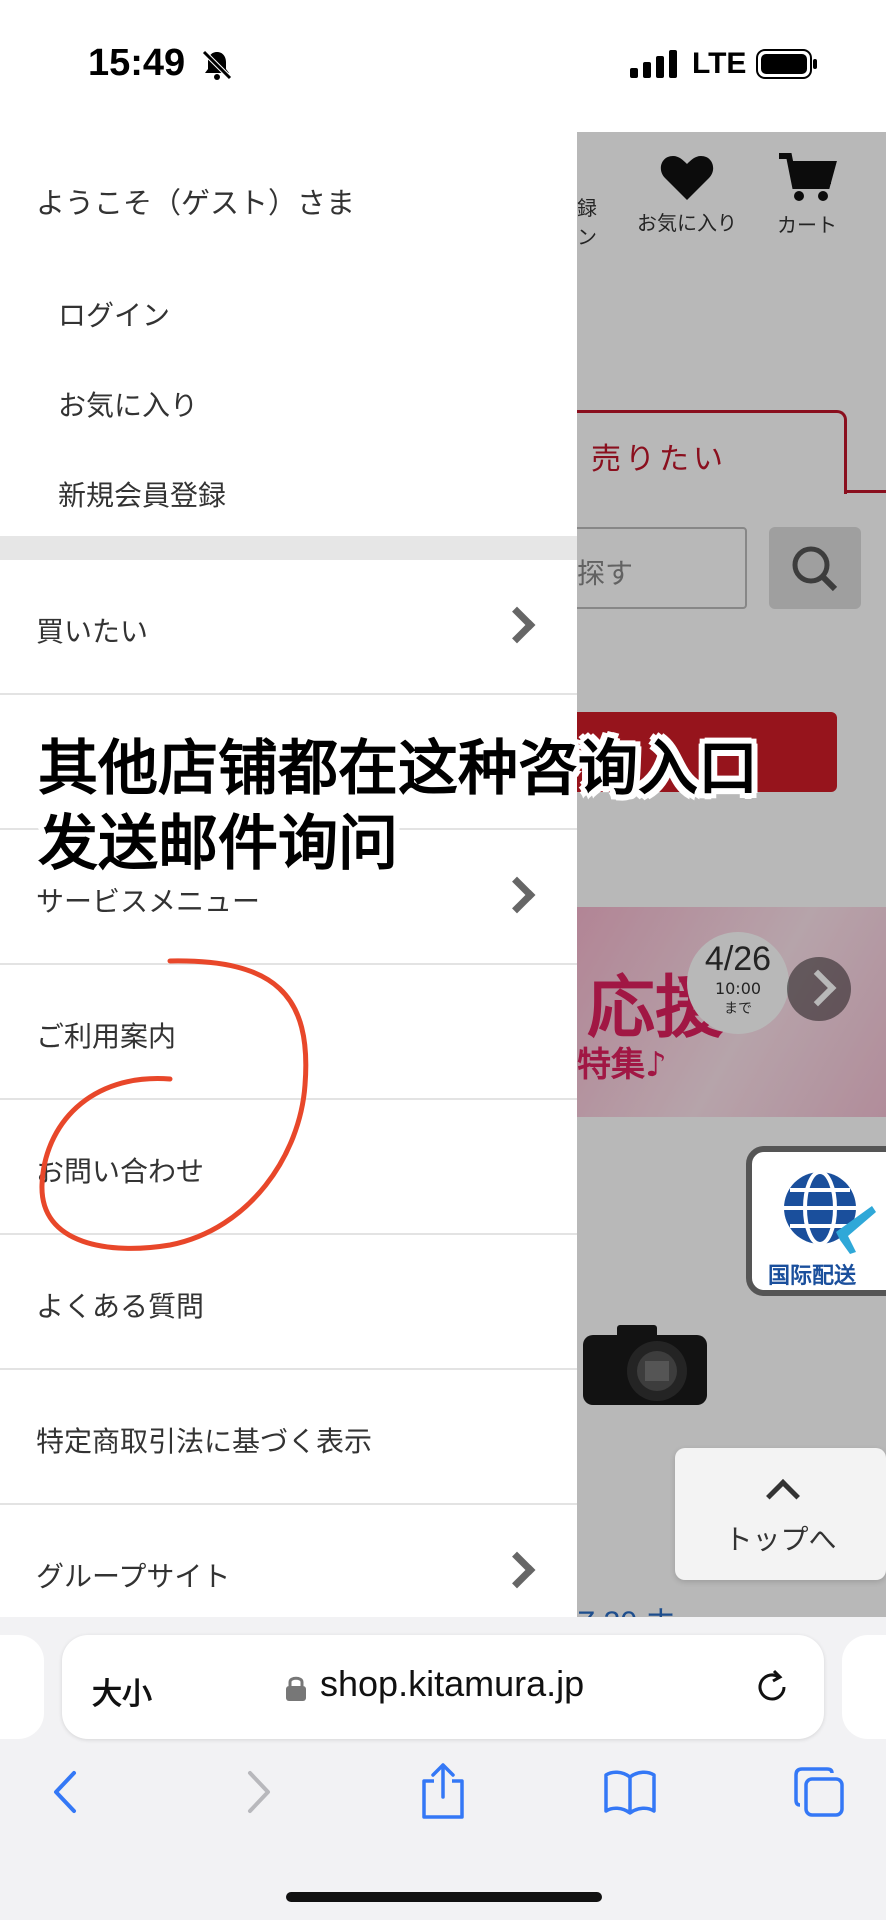  I want to click on annotation-caption-line2: 发送邮件询问, so click(218, 844).